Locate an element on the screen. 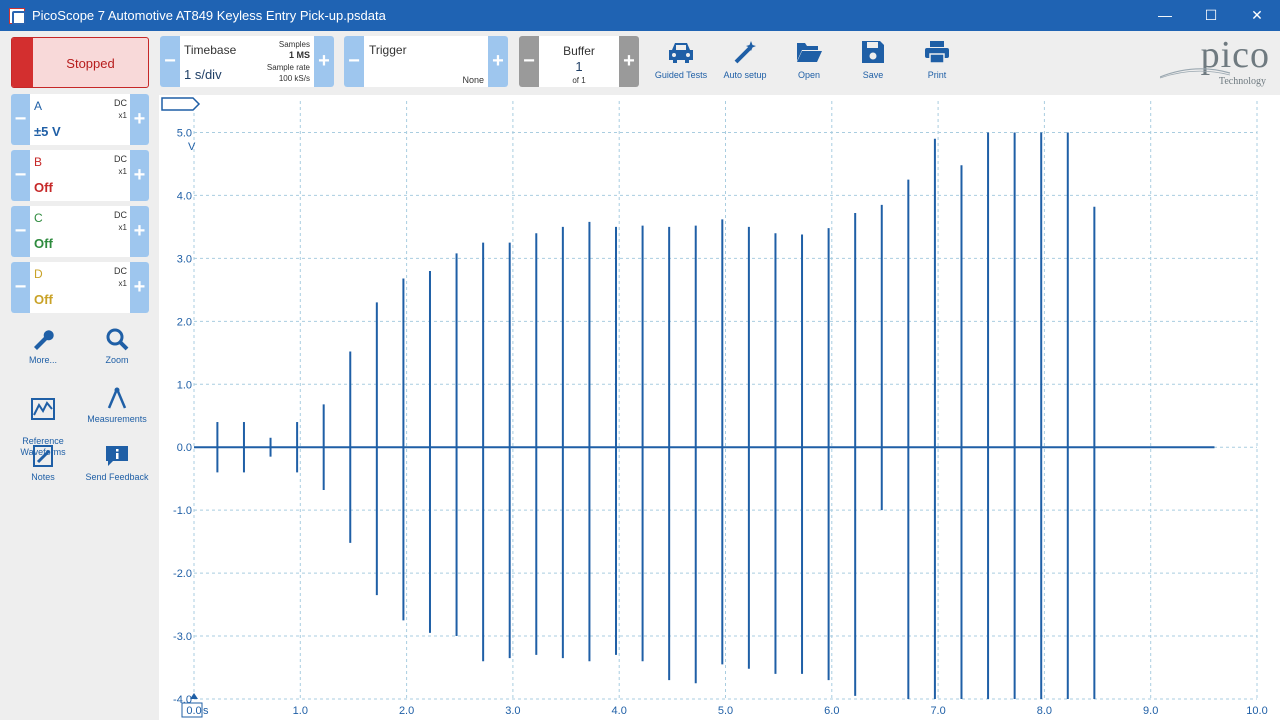 The width and height of the screenshot is (1280, 725). zoom-tool: Zoom is located at coordinates (117, 346).